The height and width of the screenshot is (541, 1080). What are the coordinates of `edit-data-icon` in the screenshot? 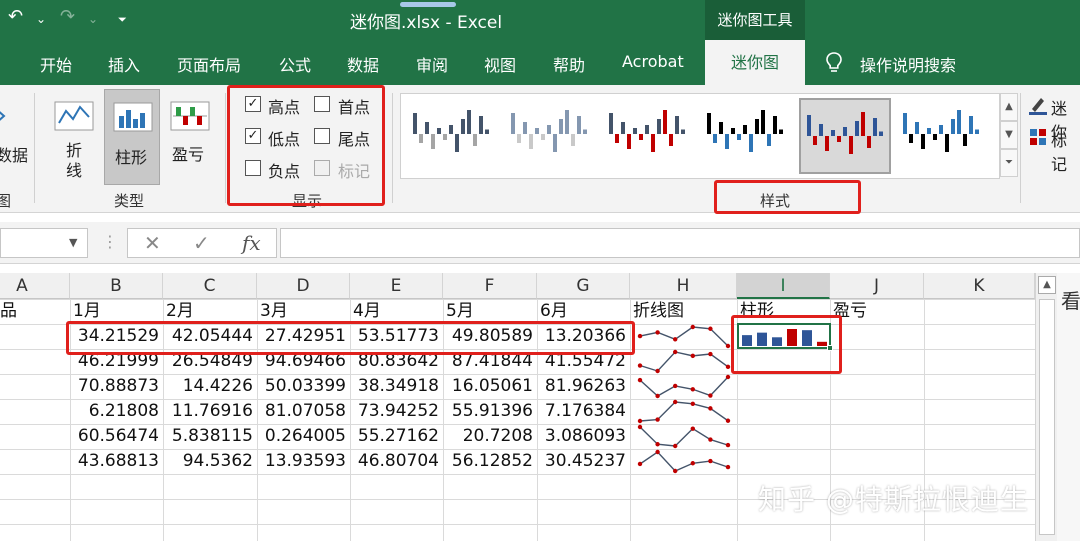 It's located at (4, 116).